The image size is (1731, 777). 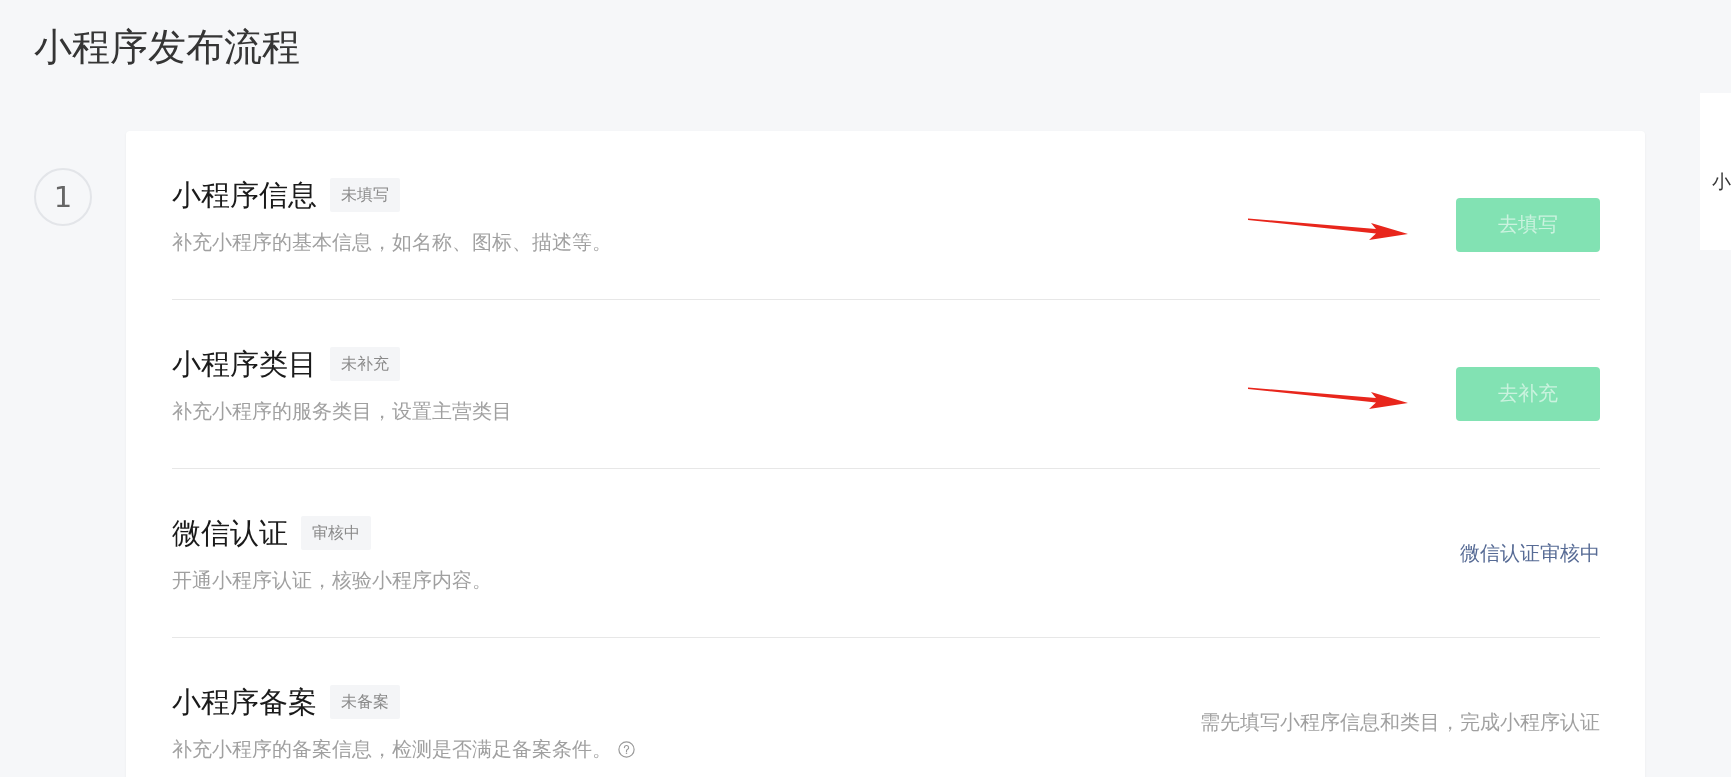 I want to click on task-description: 补充小程序的服务类目，设置主营类目, so click(x=342, y=411).